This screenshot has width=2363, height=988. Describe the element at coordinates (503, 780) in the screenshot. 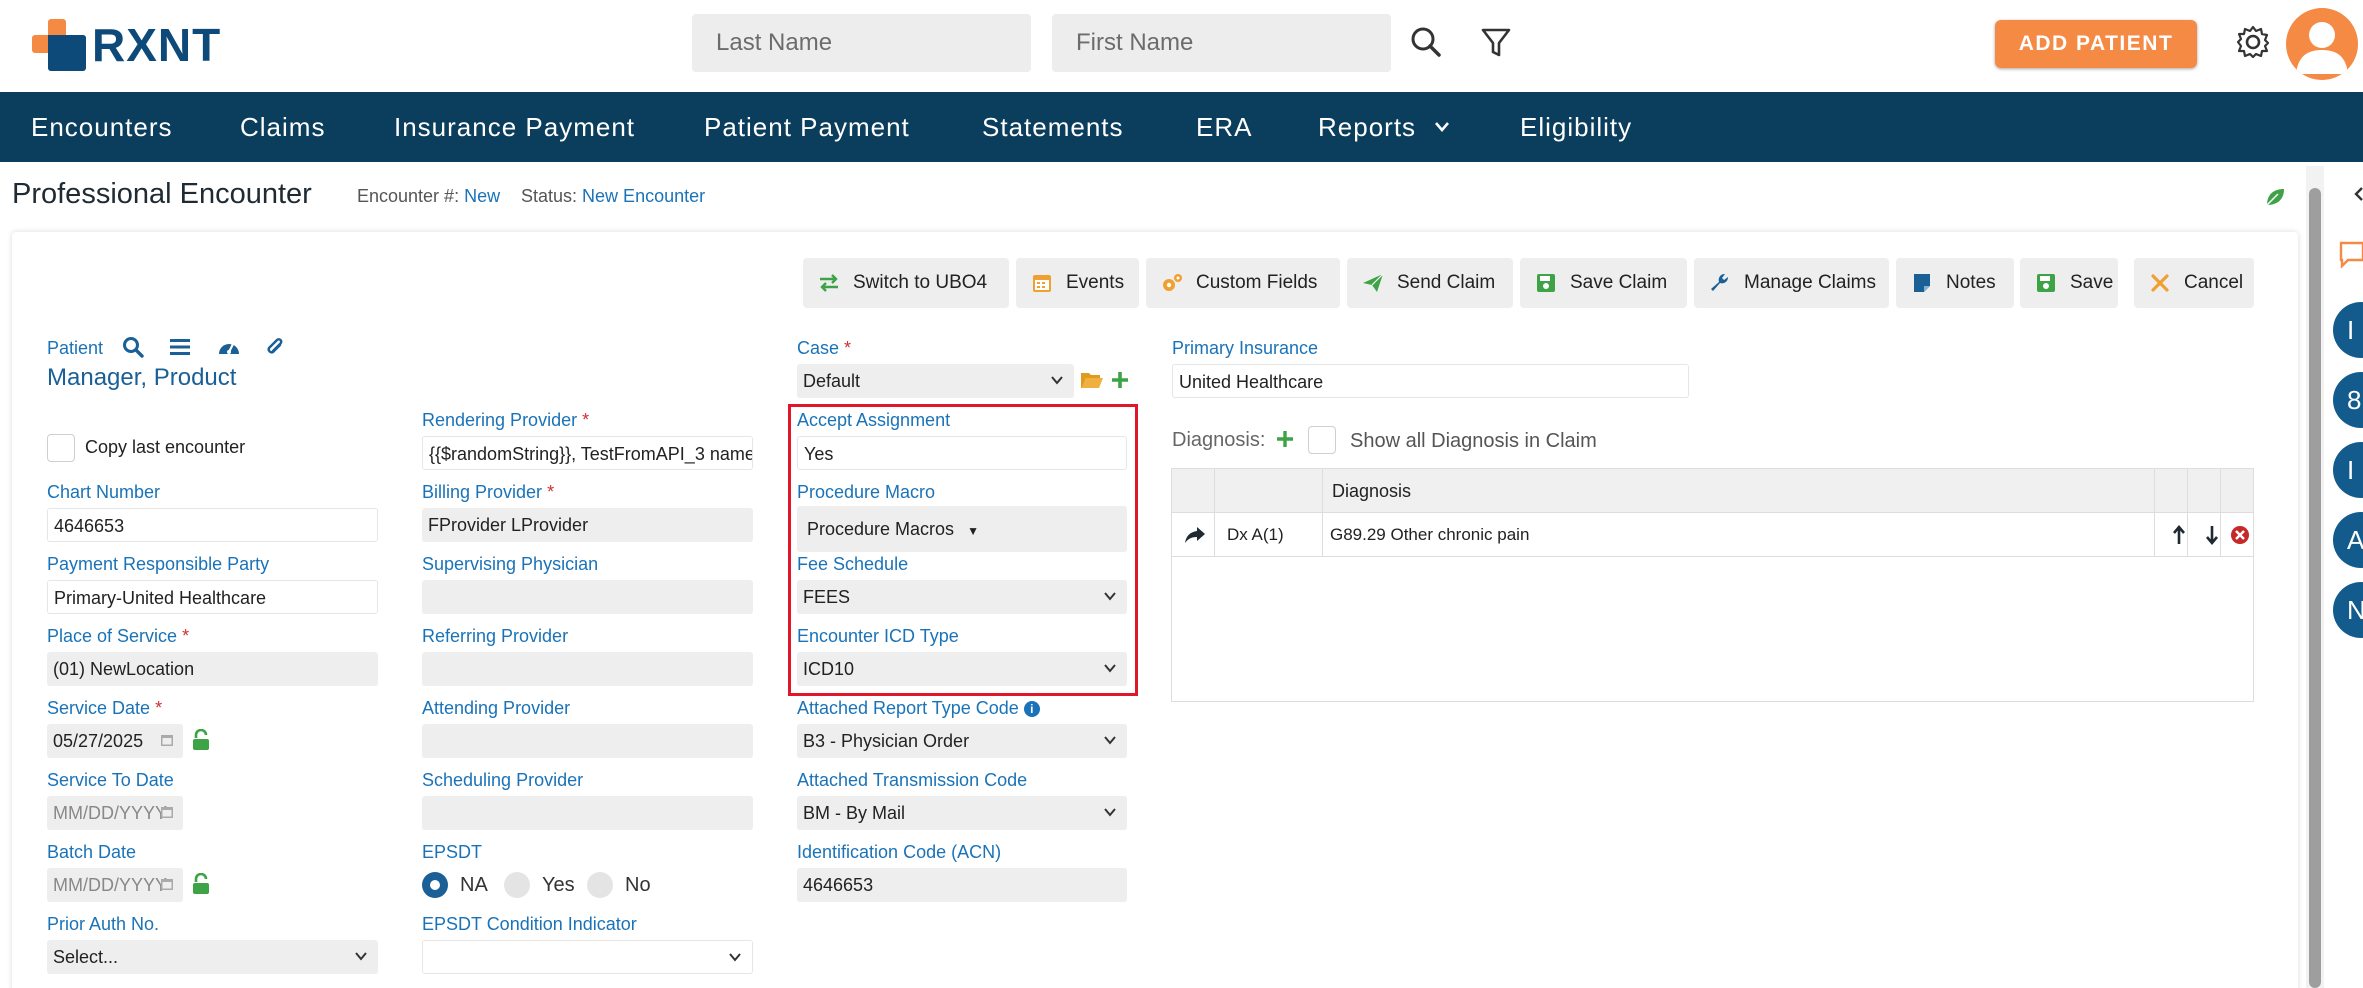

I see `scheduling-provider-label: Scheduling Provider` at that location.